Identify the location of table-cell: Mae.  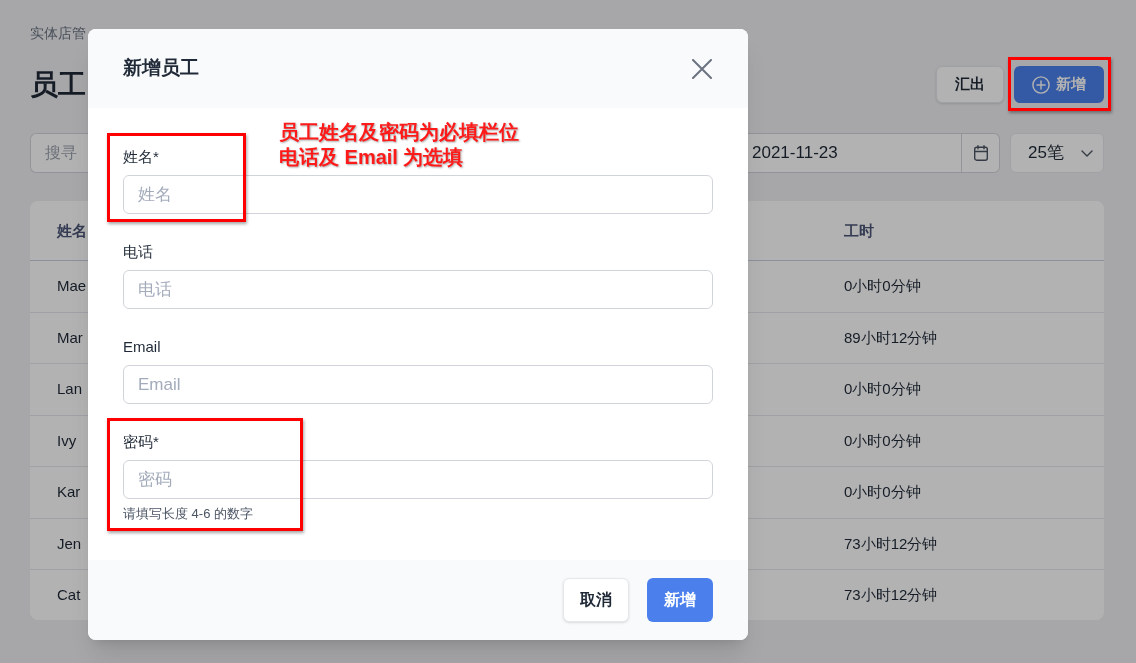
(72, 286).